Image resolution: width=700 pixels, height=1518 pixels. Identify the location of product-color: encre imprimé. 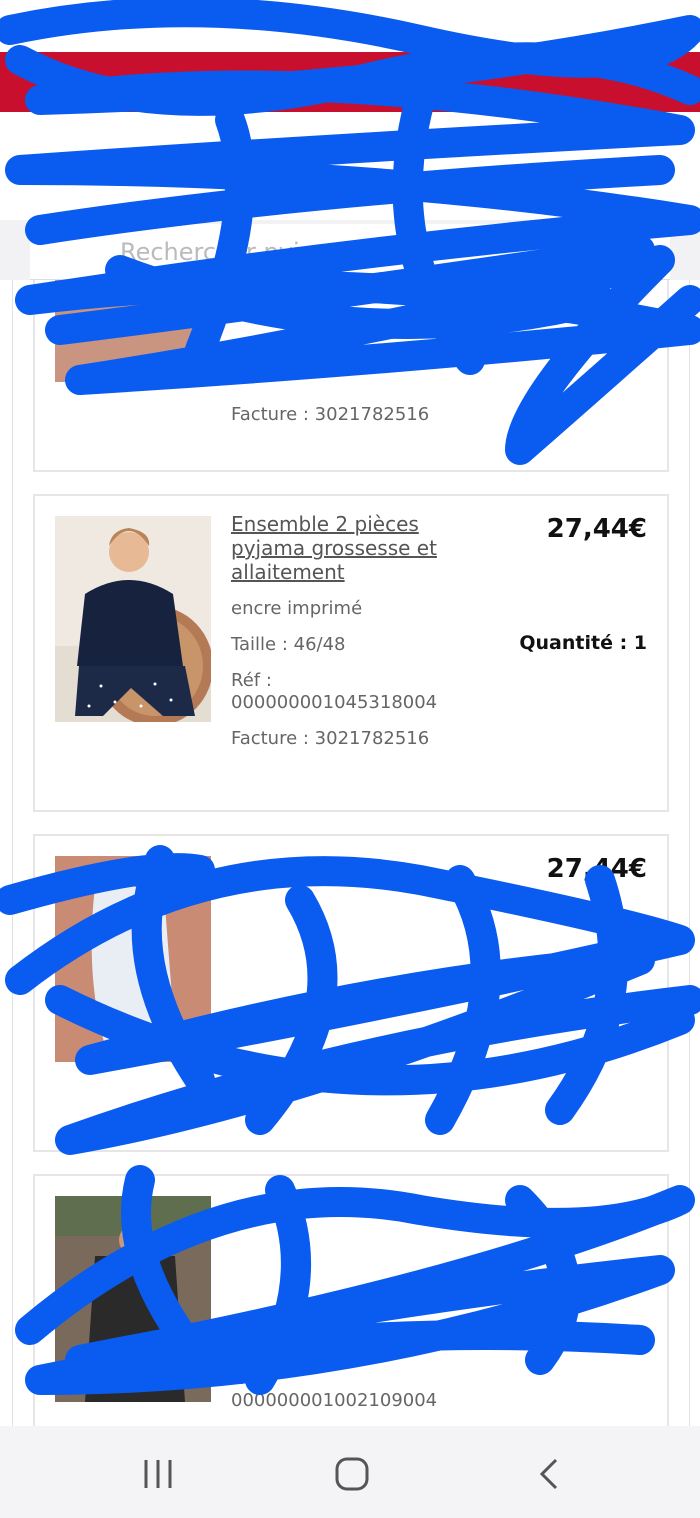
(297, 608).